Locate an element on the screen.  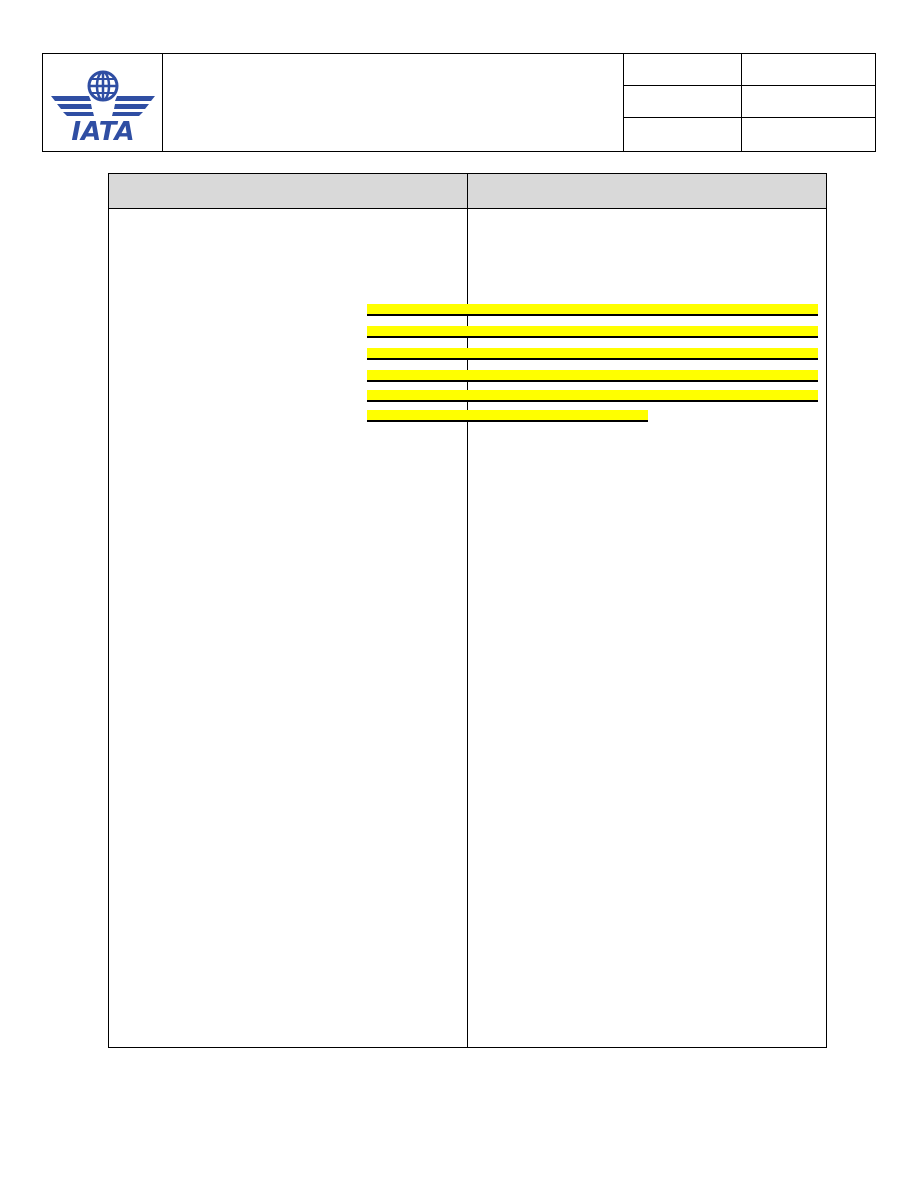
logo-cell: IATA is located at coordinates (103, 102).